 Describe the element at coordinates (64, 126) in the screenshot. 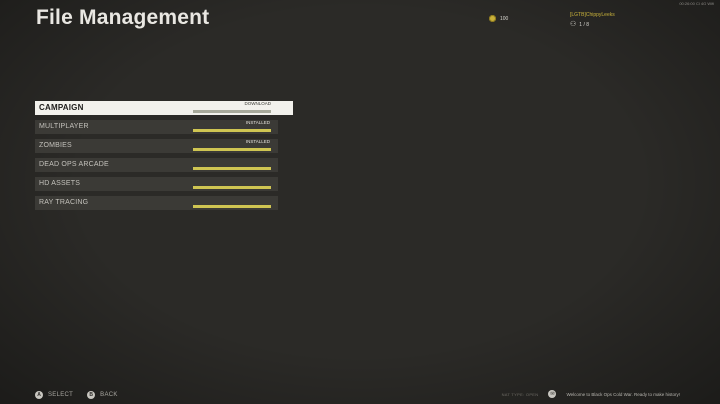

I see `menu-item-label: MULTIPLAYER` at that location.